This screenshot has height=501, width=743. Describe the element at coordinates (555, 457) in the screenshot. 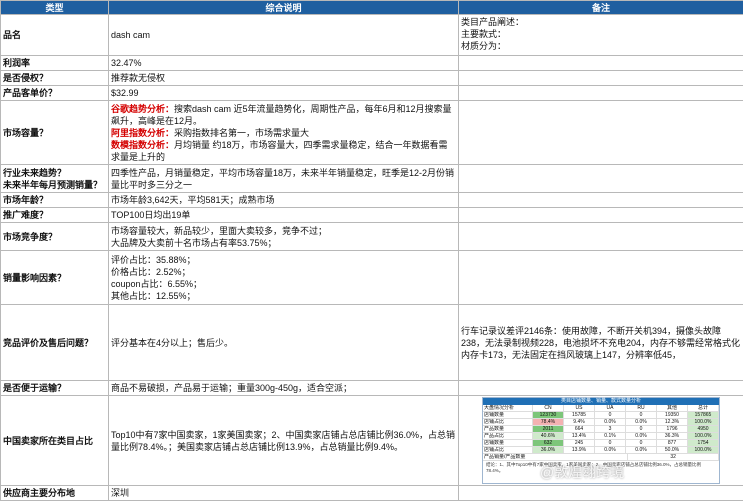

I see `mini-cell: 产品销量/产品数量` at that location.